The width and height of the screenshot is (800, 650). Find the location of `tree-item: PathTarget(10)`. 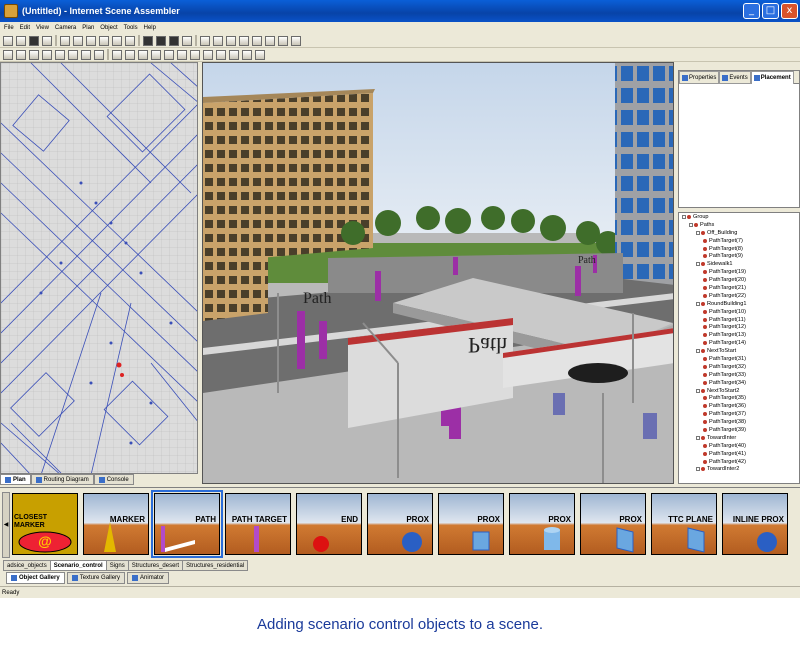

tree-item: PathTarget(10) is located at coordinates (739, 312).